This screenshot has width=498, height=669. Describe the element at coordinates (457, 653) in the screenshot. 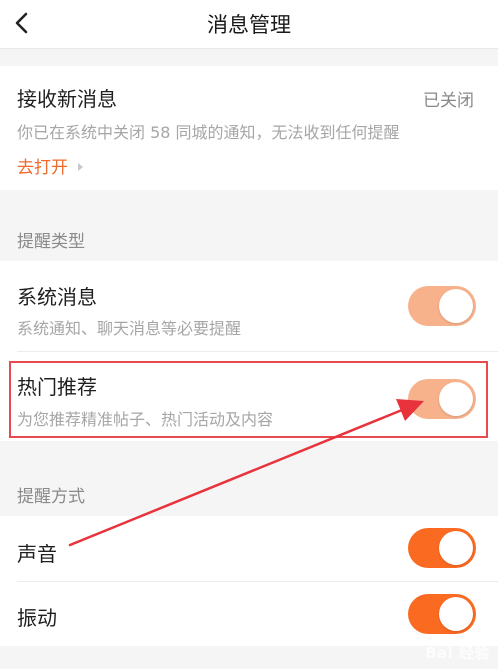

I see `watermark: Bai 经验` at that location.